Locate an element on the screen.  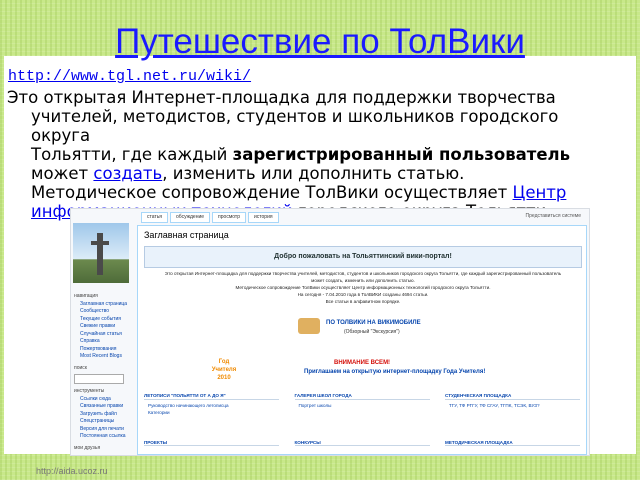
wiki-tabs: статья обсуждение просмотр история is located at coordinates (210, 217).